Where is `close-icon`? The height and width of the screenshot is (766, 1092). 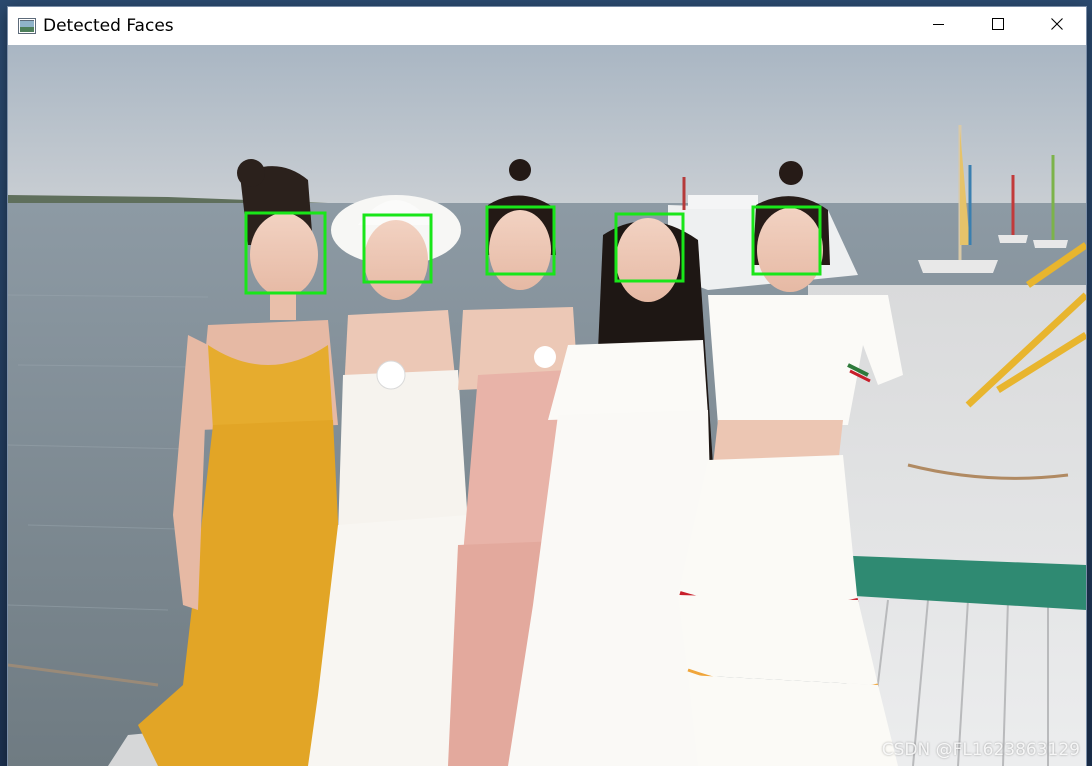
close-icon is located at coordinates (1056, 26).